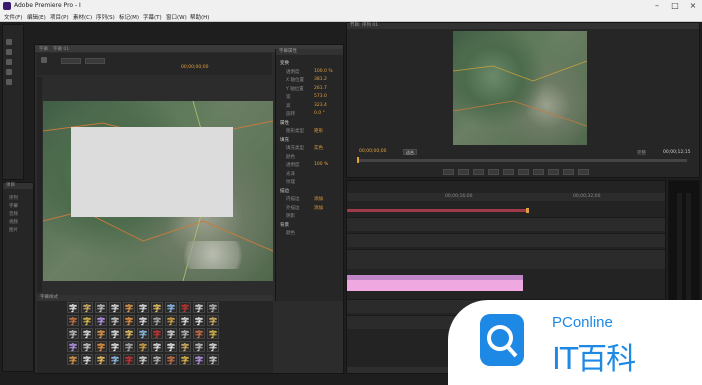  Describe the element at coordinates (657, 6) in the screenshot. I see `minimize-icon: –` at that location.